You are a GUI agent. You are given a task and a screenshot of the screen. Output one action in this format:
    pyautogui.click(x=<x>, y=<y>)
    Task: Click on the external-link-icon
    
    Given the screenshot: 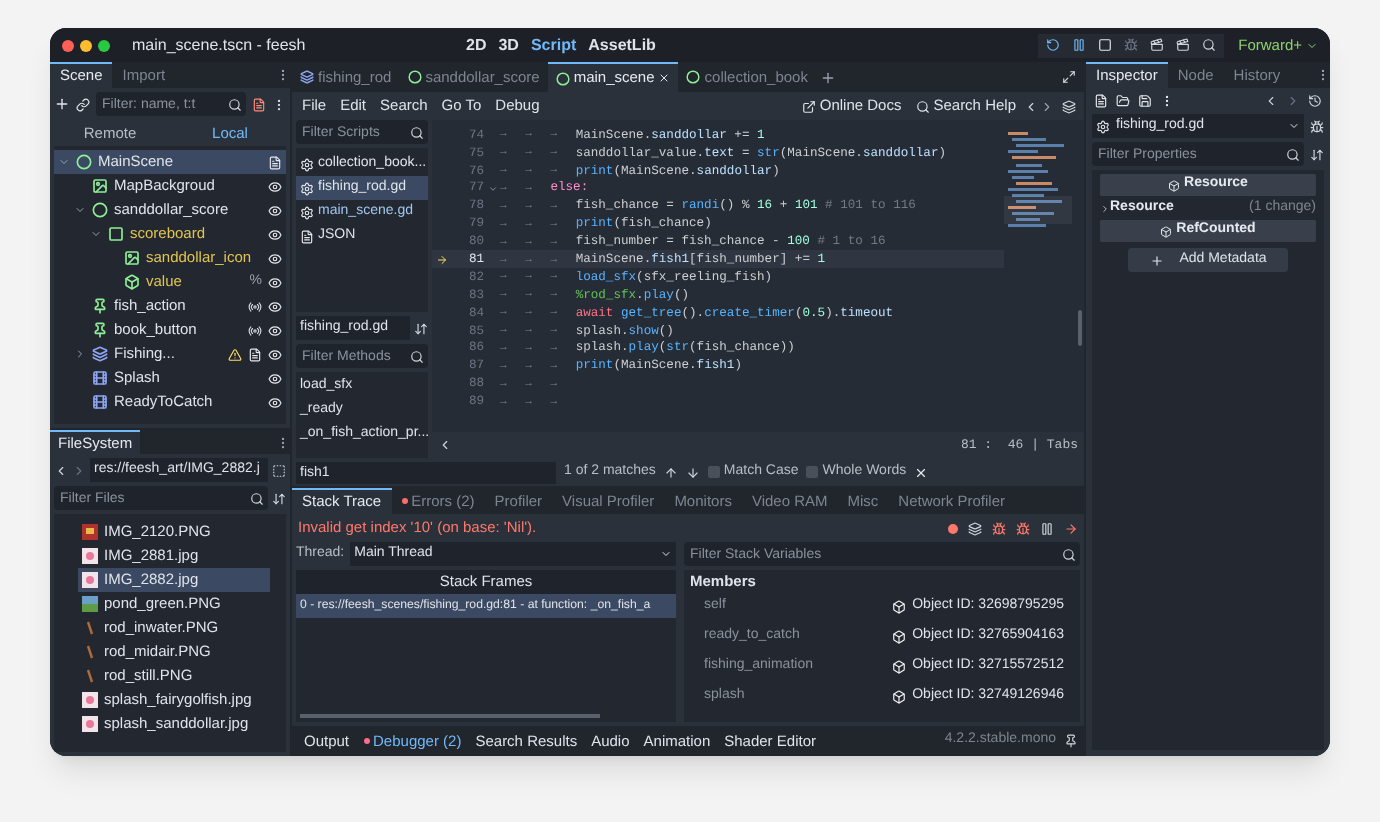 What is the action you would take?
    pyautogui.click(x=808, y=106)
    